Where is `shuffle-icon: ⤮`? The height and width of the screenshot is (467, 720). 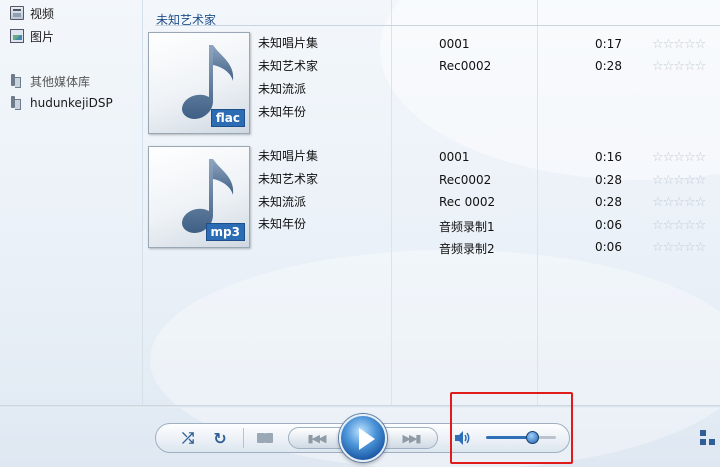
shuffle-icon: ⤮ is located at coordinates (187, 438).